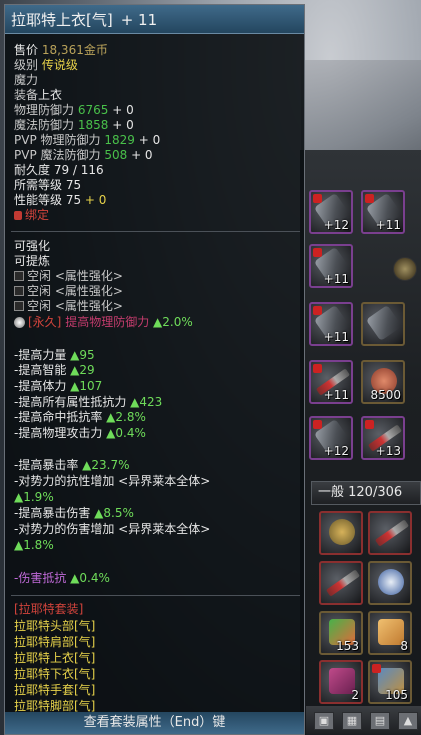  What do you see at coordinates (59, 65) in the screenshot?
I see `grade-value: 传说级` at bounding box center [59, 65].